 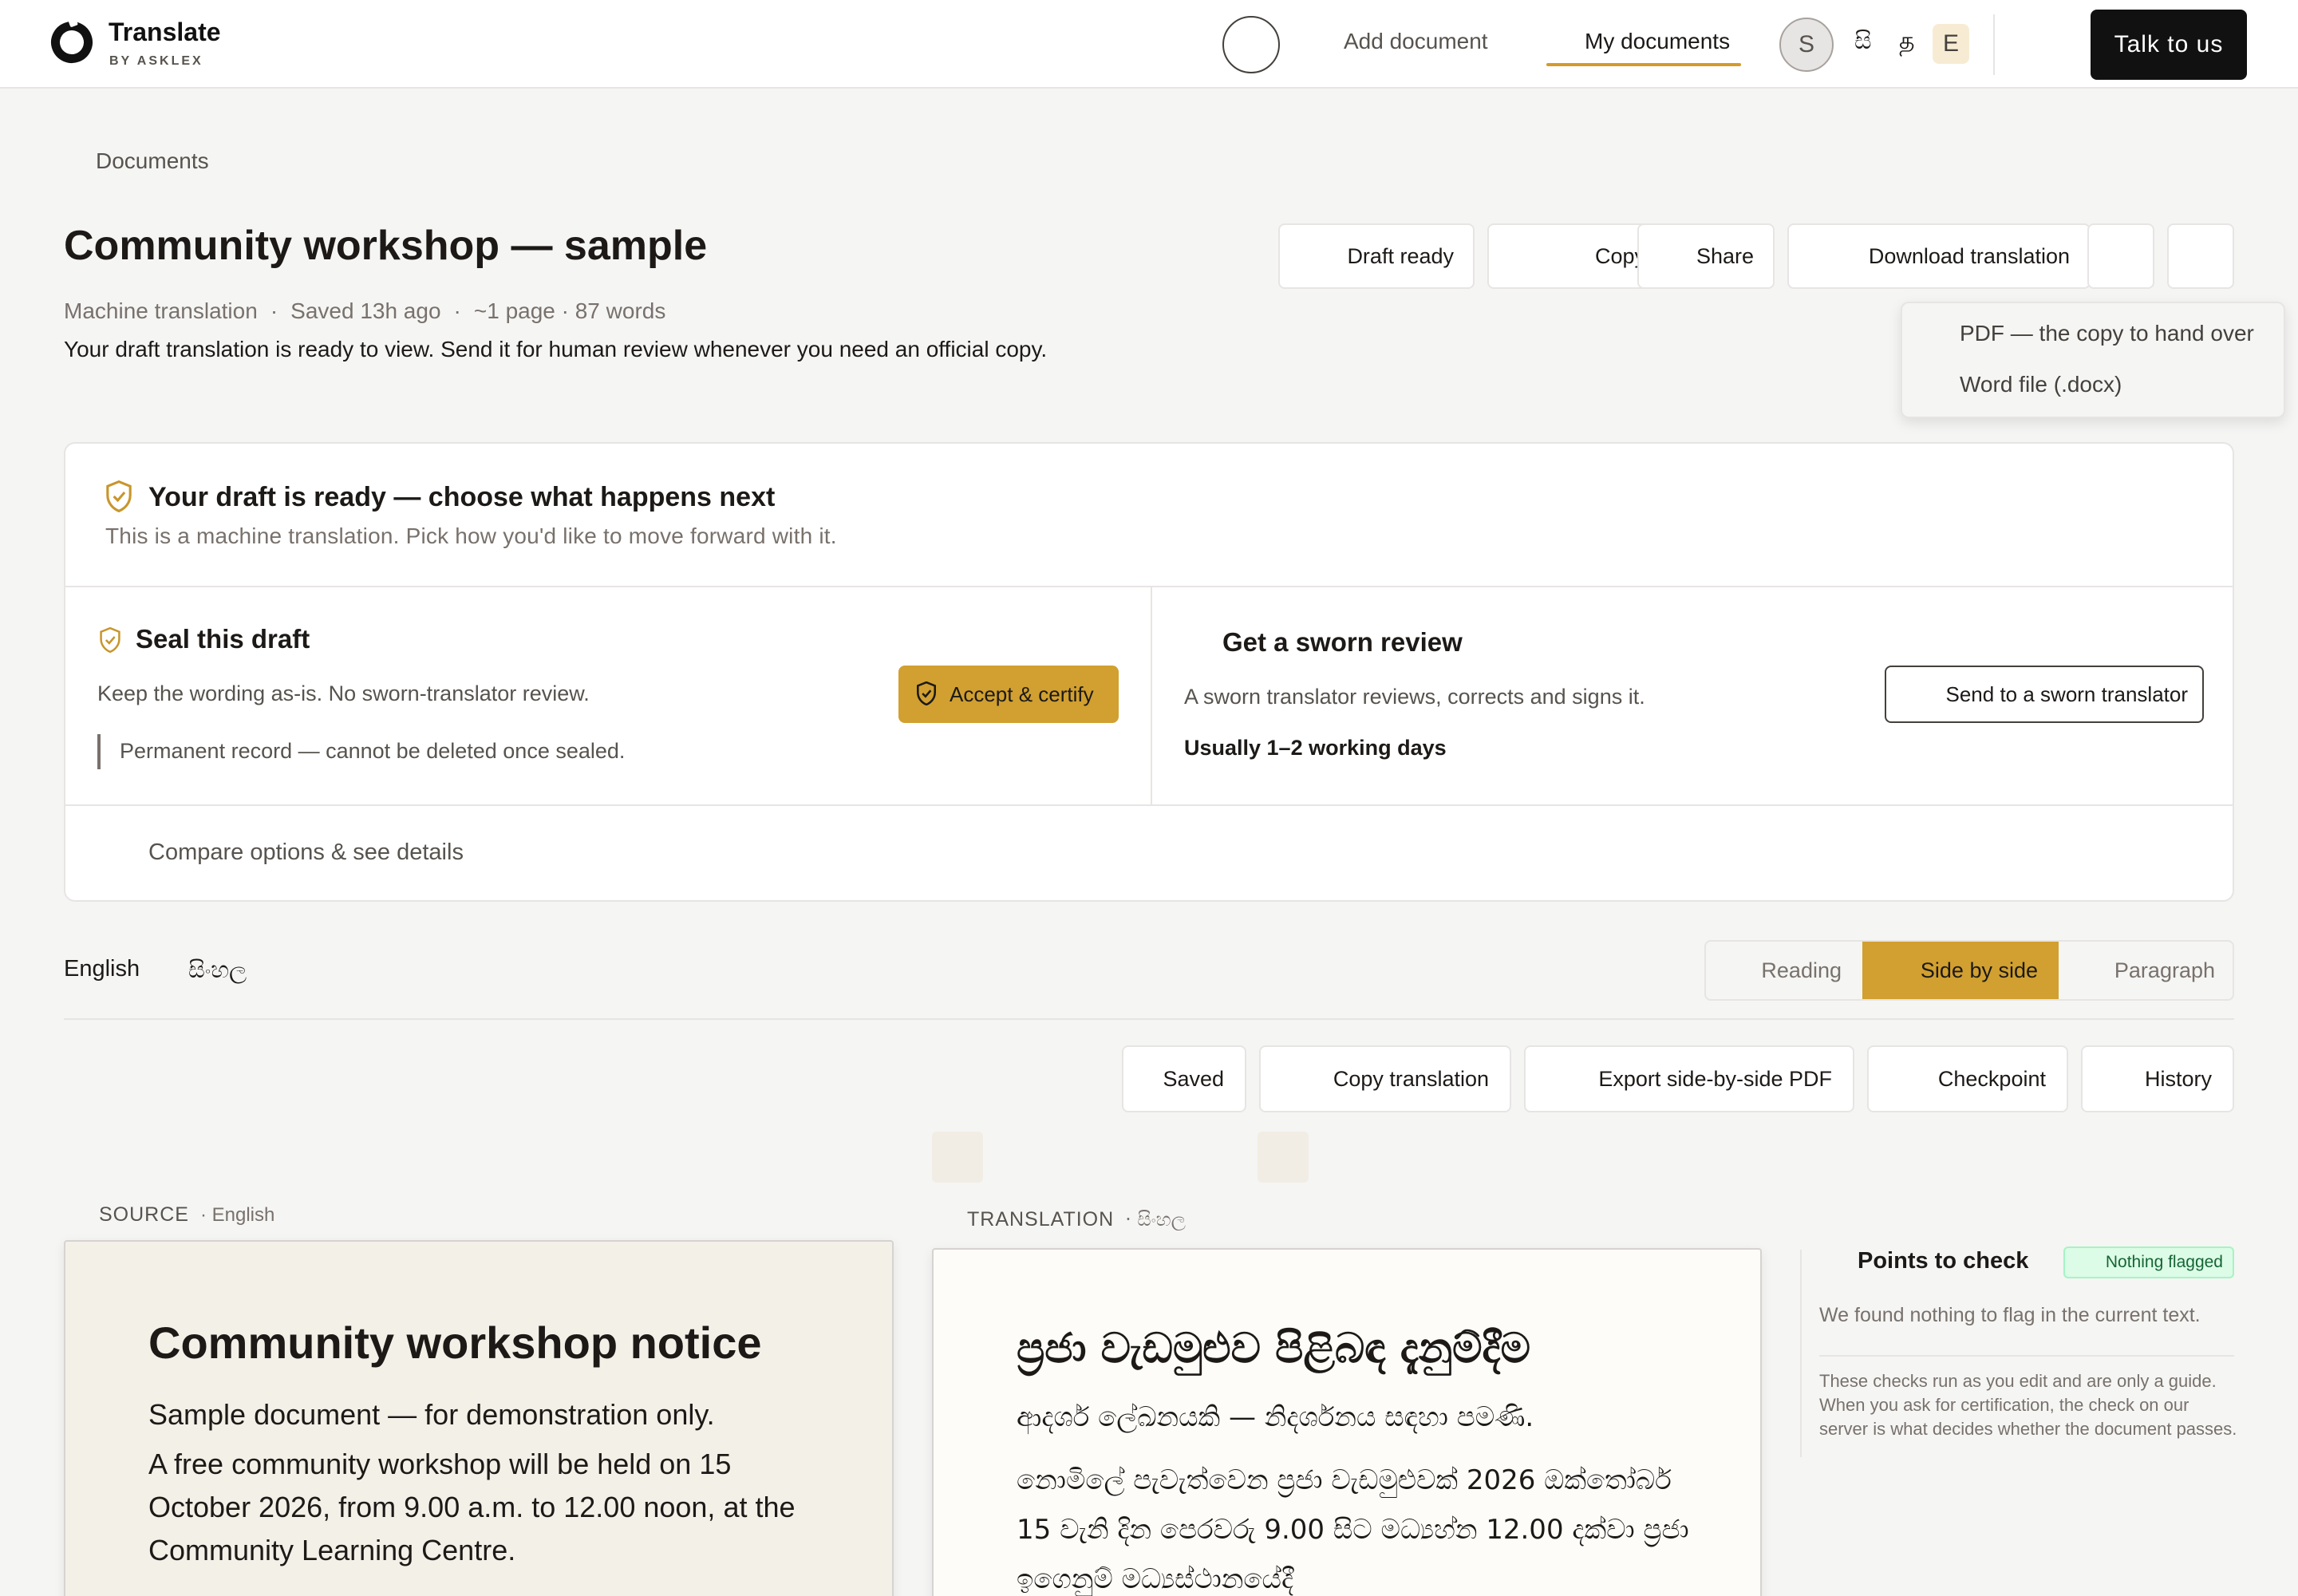 I want to click on draft-ready-status-button: Draft ready, so click(x=1377, y=256).